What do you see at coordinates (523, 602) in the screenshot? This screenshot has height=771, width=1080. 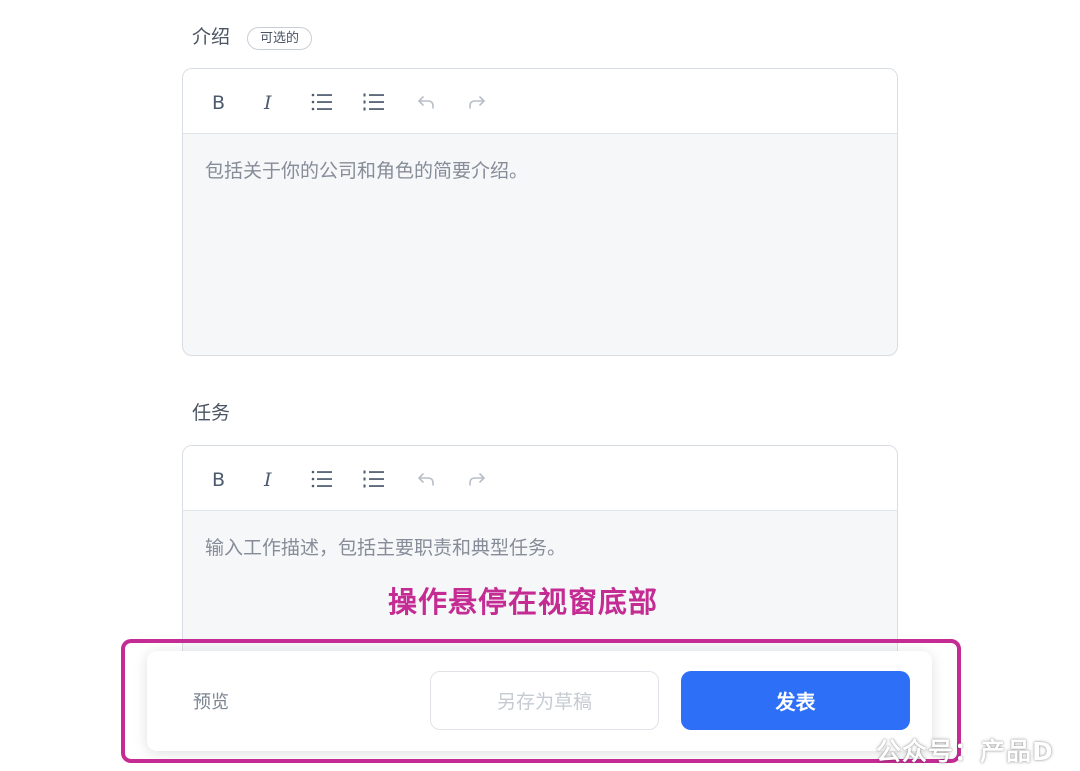 I see `annotation-text: 操作悬停在视窗底部` at bounding box center [523, 602].